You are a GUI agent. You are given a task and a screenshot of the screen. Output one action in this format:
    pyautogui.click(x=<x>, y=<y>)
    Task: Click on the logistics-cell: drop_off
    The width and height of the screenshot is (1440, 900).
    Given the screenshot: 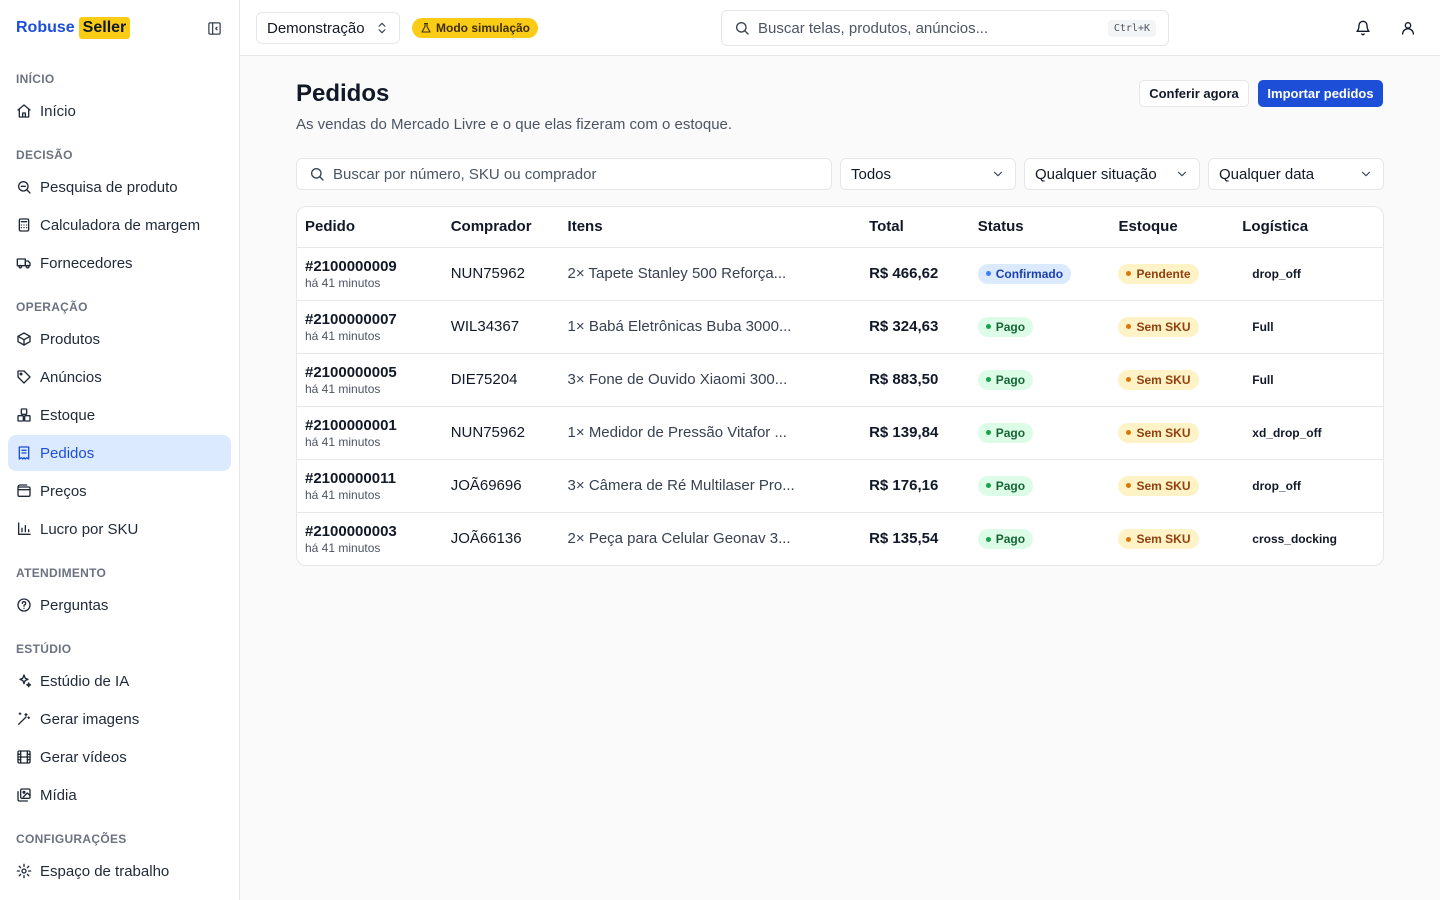 What is the action you would take?
    pyautogui.click(x=1308, y=273)
    